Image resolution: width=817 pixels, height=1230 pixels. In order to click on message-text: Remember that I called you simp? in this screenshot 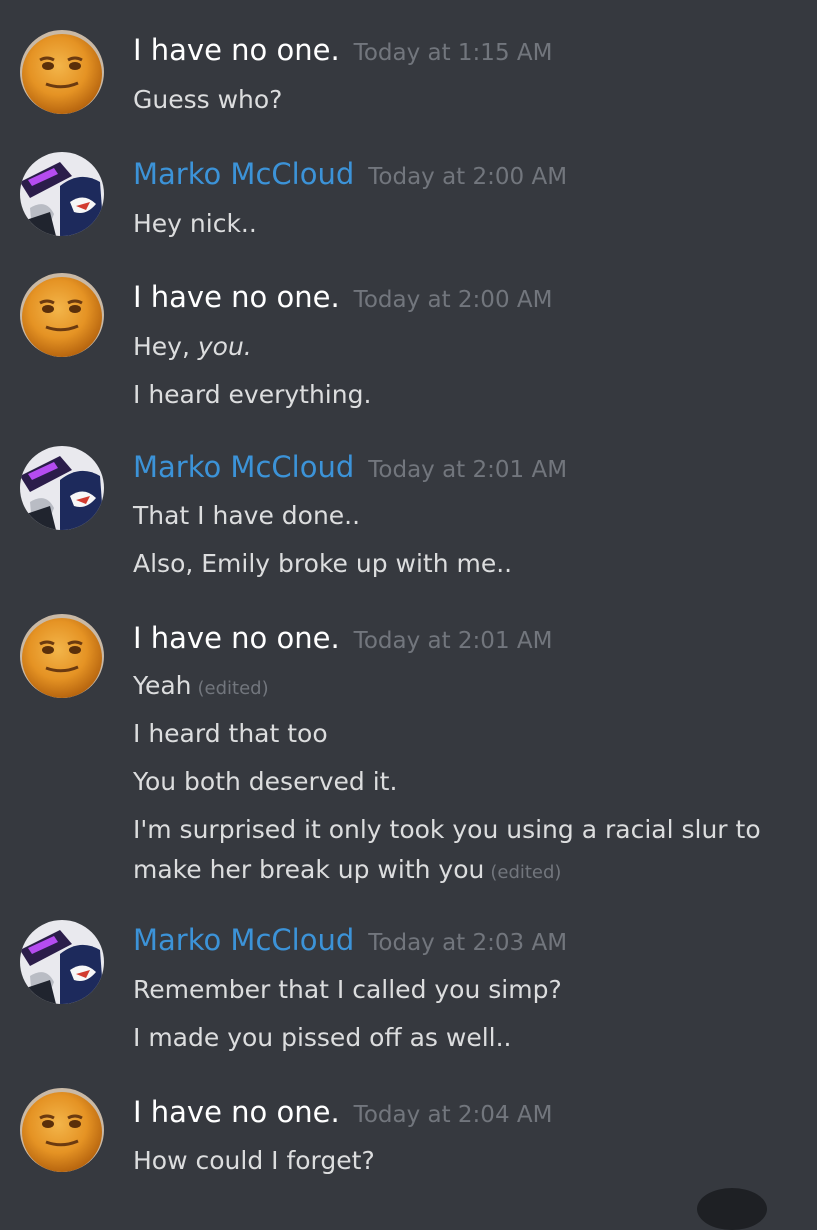, I will do `click(347, 989)`.